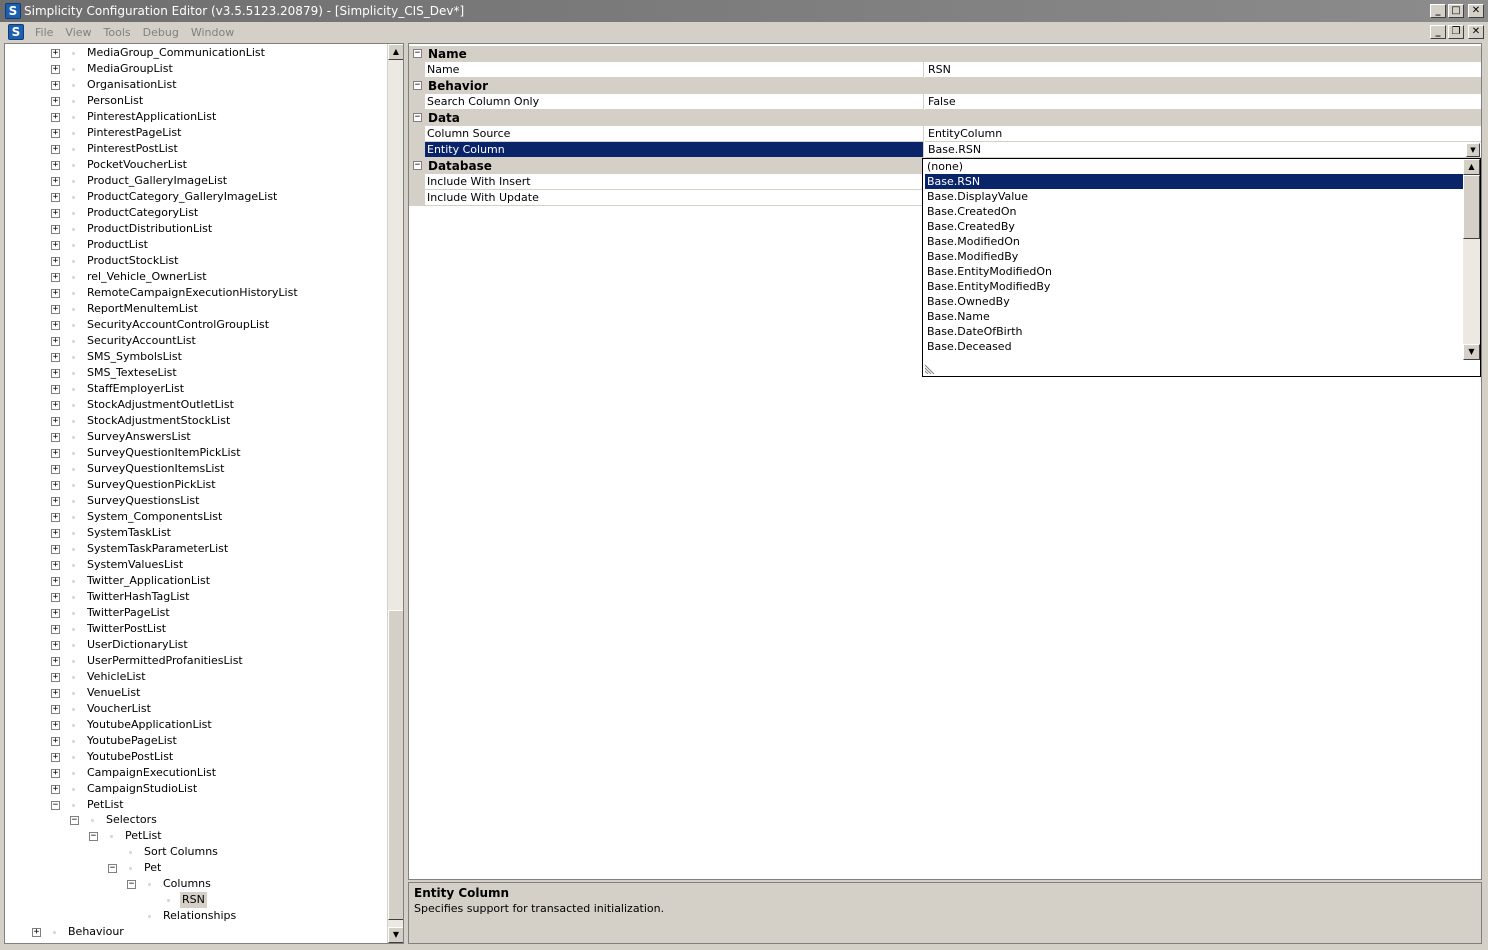 The width and height of the screenshot is (1488, 950). What do you see at coordinates (195, 868) in the screenshot?
I see `tree-item-pet: − Pet` at bounding box center [195, 868].